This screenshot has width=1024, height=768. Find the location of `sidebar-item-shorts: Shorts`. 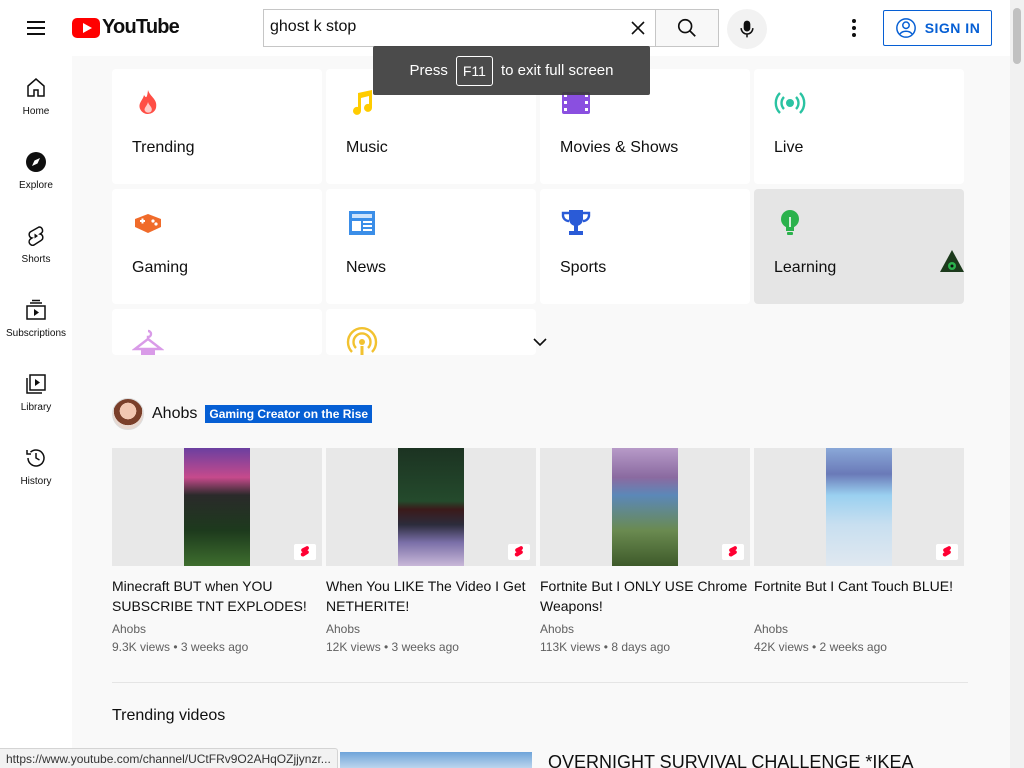

sidebar-item-shorts: Shorts is located at coordinates (36, 241).